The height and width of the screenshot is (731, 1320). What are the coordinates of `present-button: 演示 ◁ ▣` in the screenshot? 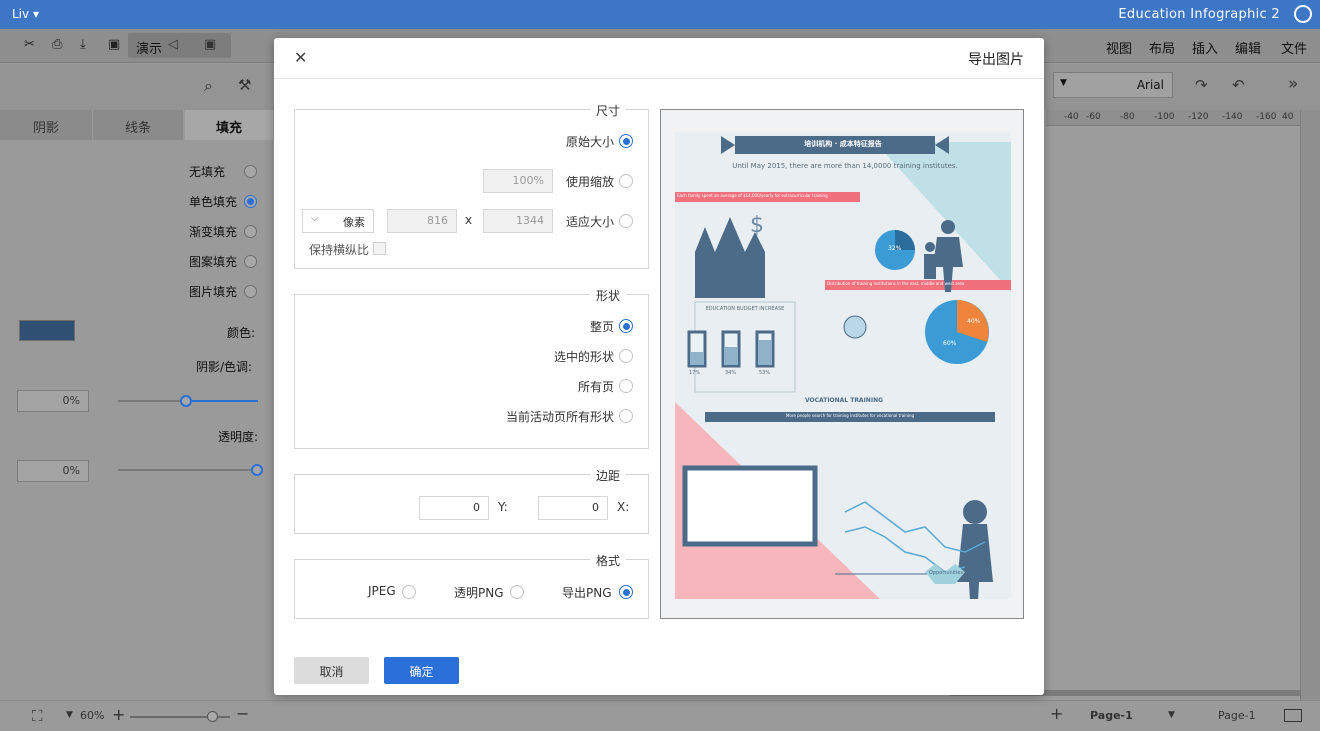 It's located at (179, 45).